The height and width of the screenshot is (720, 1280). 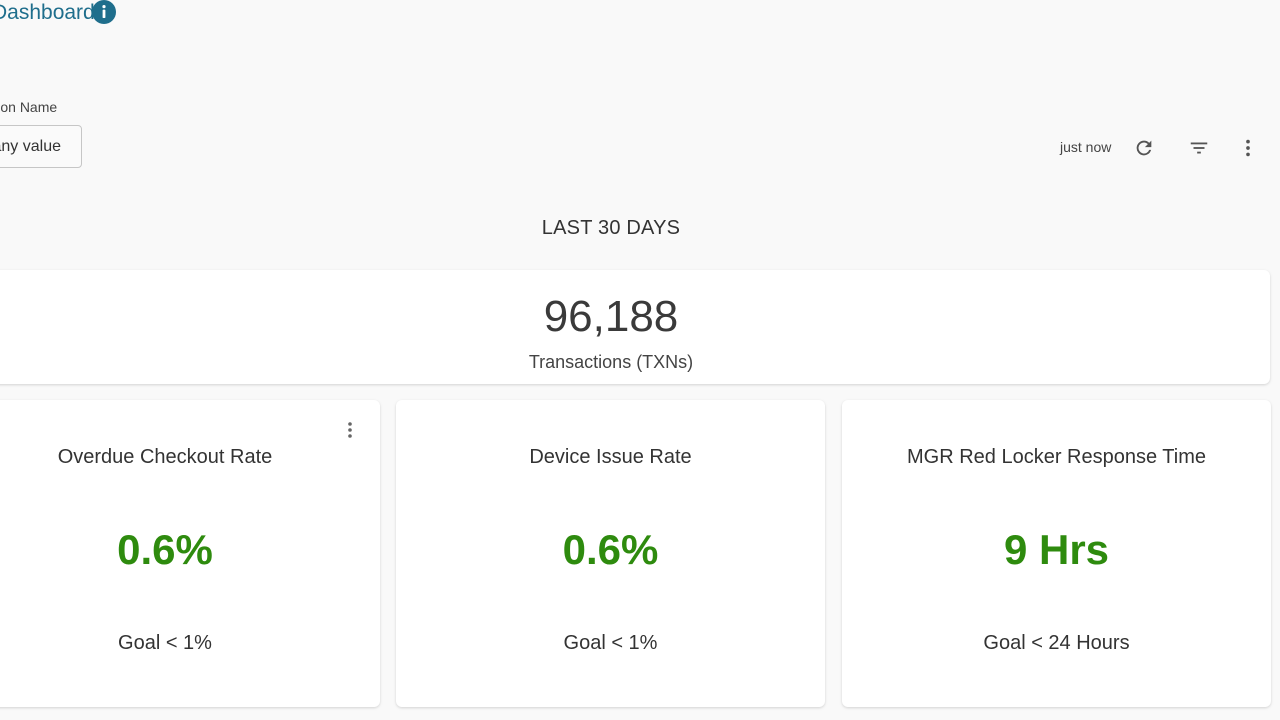 I want to click on refresh-icon, so click(x=1144, y=148).